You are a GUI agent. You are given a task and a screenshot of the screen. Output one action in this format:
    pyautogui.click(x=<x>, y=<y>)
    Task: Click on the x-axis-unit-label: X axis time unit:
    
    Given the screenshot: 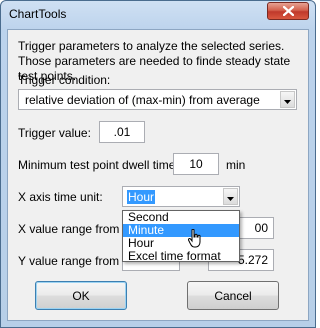 What is the action you would take?
    pyautogui.click(x=60, y=197)
    